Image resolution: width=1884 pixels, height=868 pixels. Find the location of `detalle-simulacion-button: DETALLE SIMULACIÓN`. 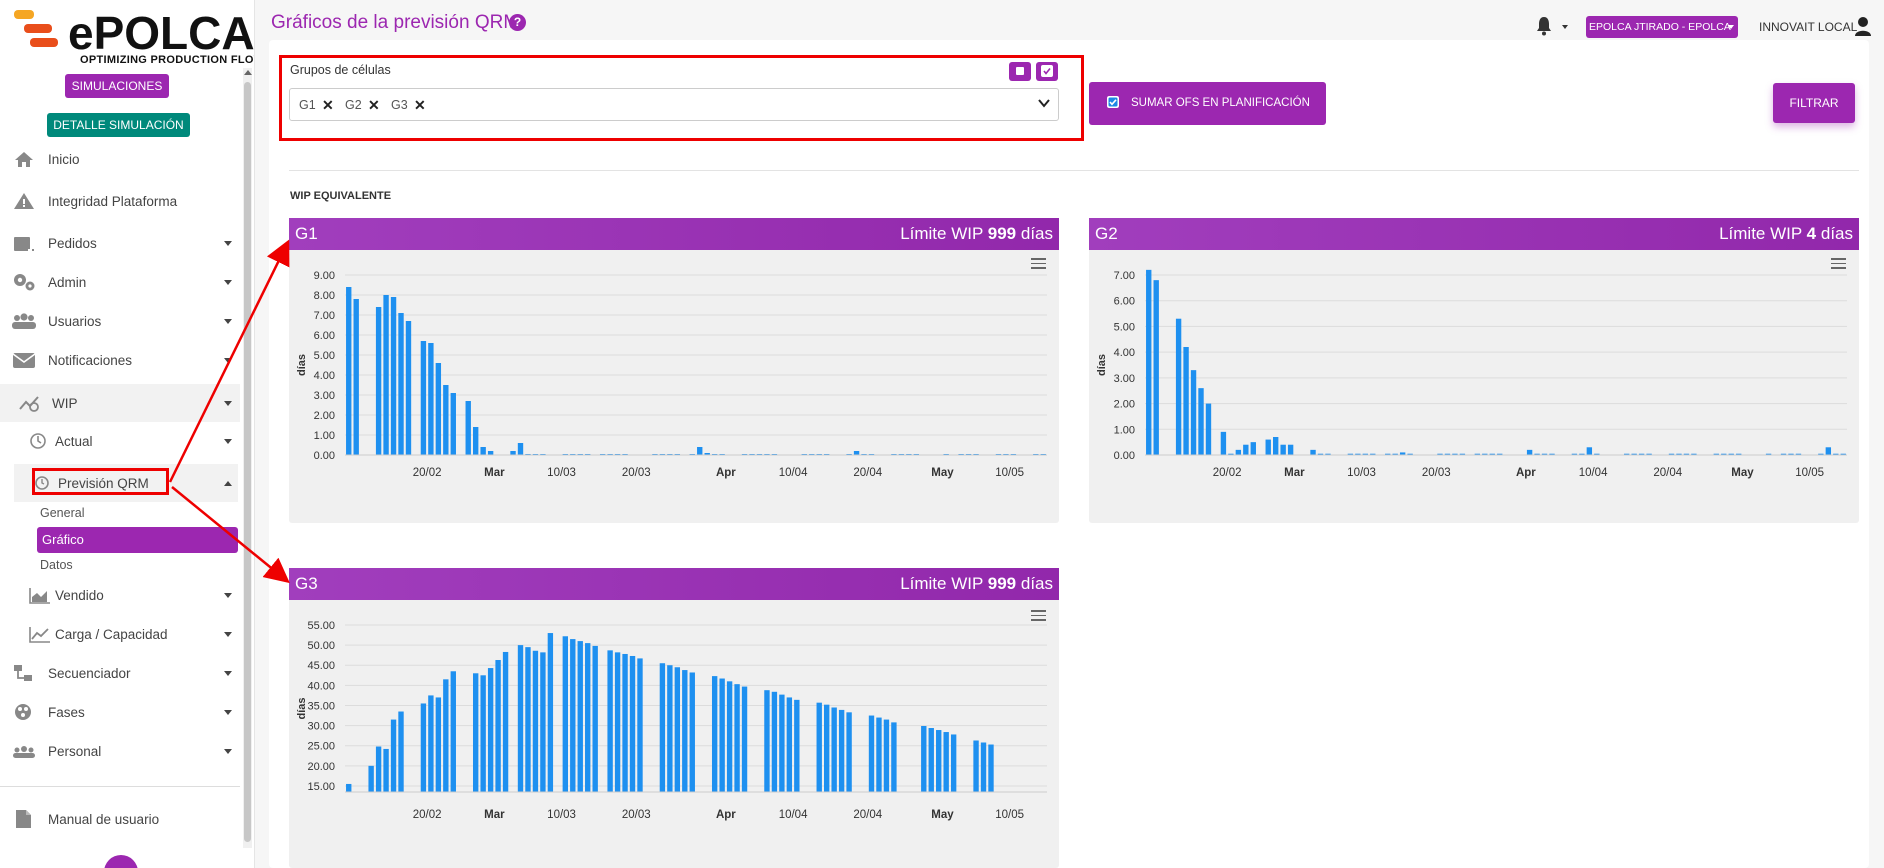

detalle-simulacion-button: DETALLE SIMULACIÓN is located at coordinates (118, 125).